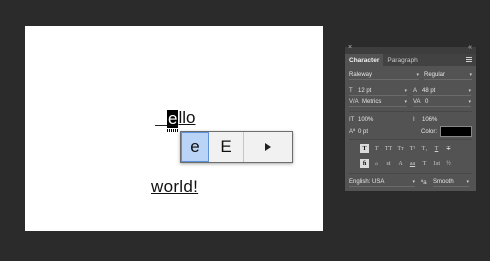 The image size is (490, 261). I want to click on subscript-button: T₁, so click(424, 148).